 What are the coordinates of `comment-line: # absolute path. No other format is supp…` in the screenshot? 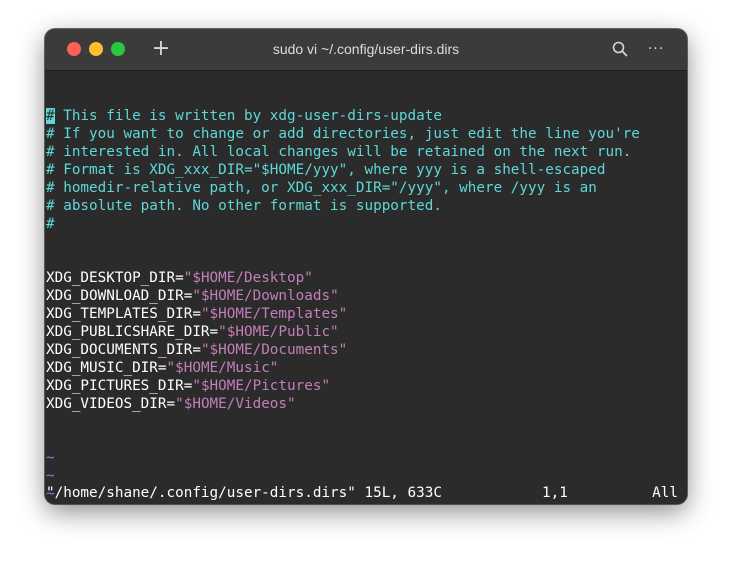 It's located at (244, 206).